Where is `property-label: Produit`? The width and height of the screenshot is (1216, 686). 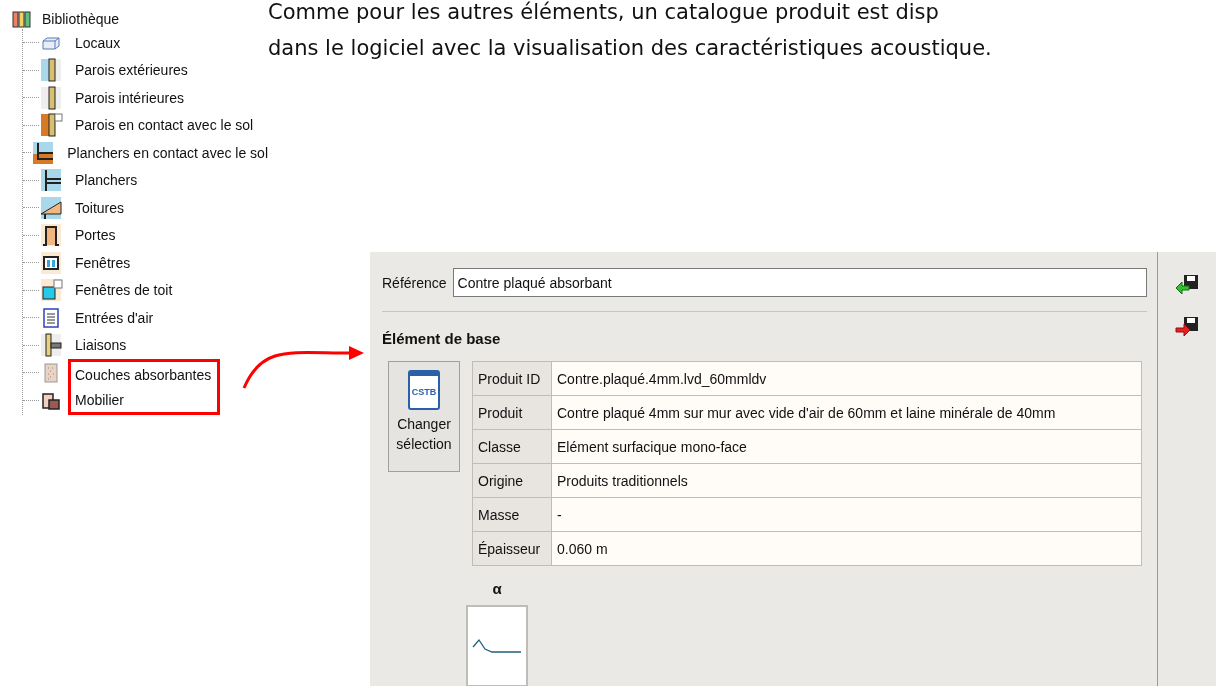 property-label: Produit is located at coordinates (512, 412).